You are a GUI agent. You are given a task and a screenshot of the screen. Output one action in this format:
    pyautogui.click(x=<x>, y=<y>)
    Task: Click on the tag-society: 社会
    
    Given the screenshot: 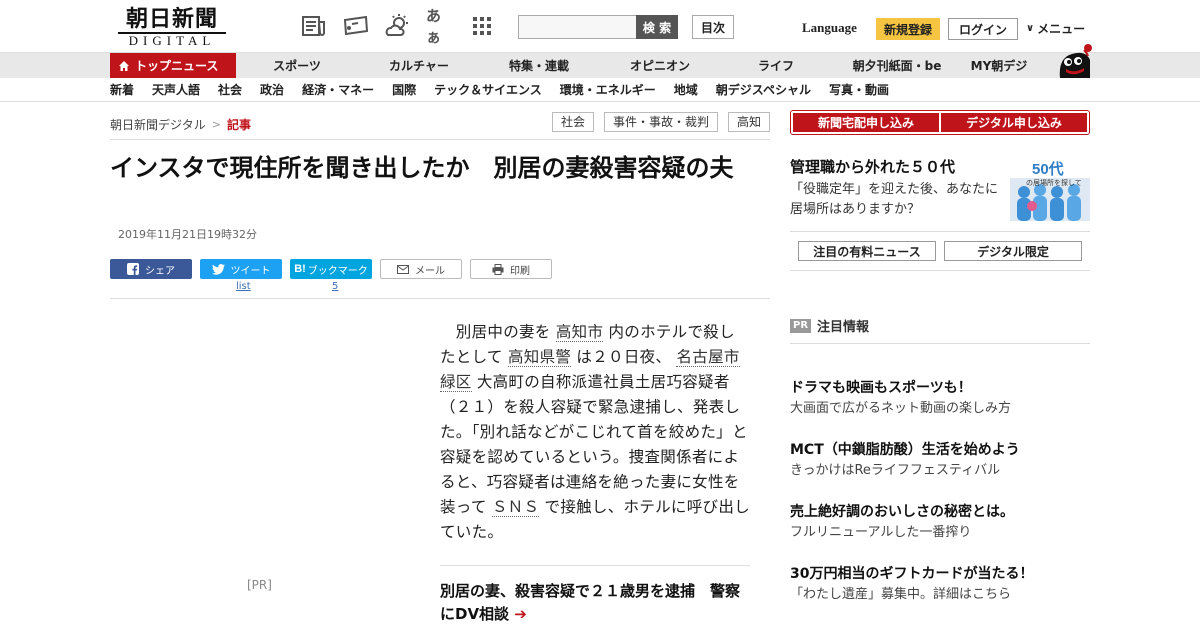 What is the action you would take?
    pyautogui.click(x=572, y=122)
    